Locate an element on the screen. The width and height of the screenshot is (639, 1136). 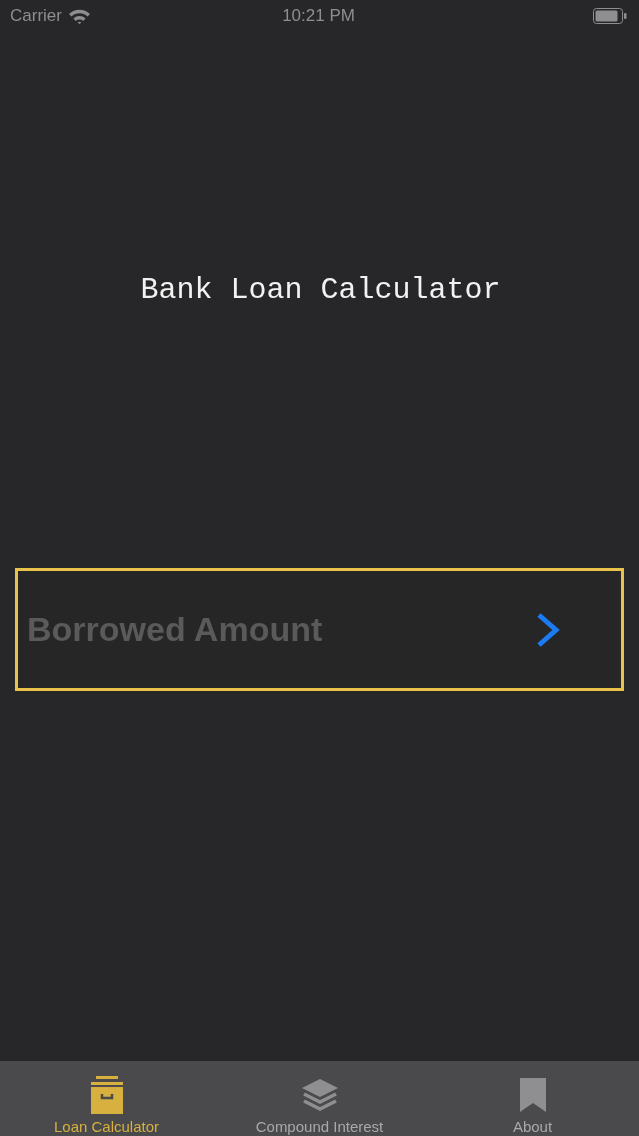
tab-bar-item: Loan Calculator is located at coordinates (106, 1098).